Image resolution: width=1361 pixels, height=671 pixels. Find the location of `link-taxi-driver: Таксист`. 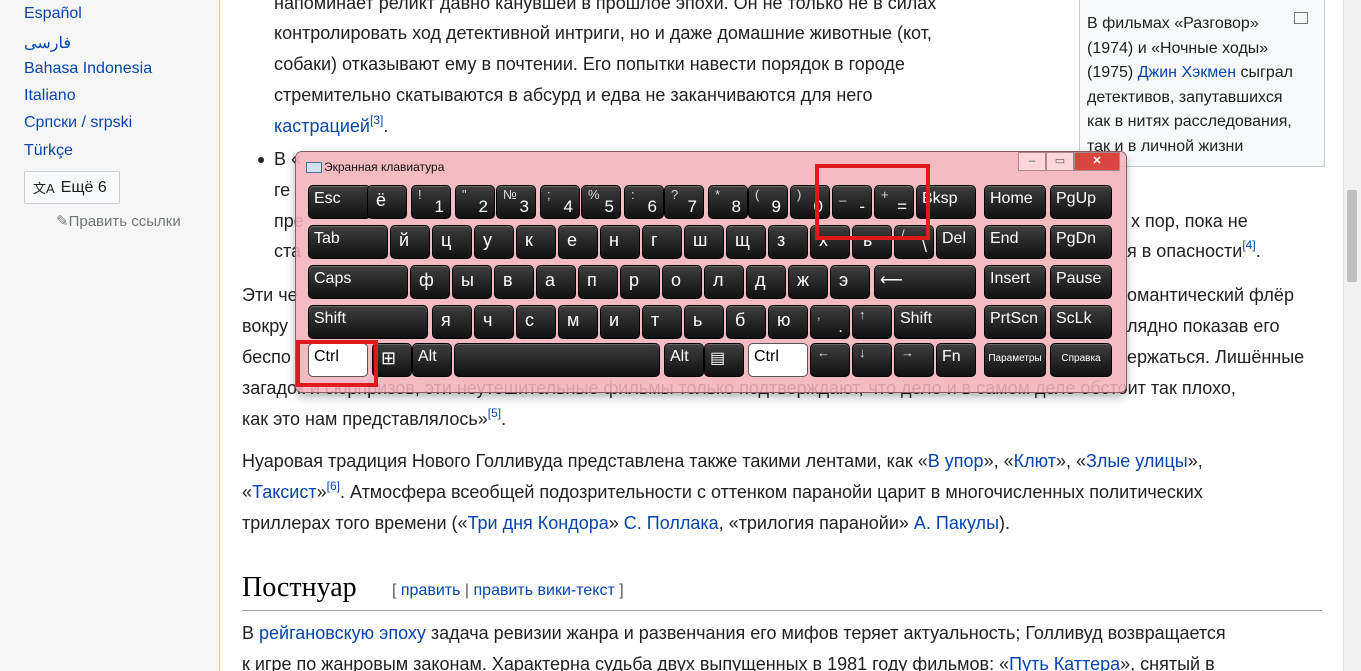

link-taxi-driver: Таксист is located at coordinates (284, 492).